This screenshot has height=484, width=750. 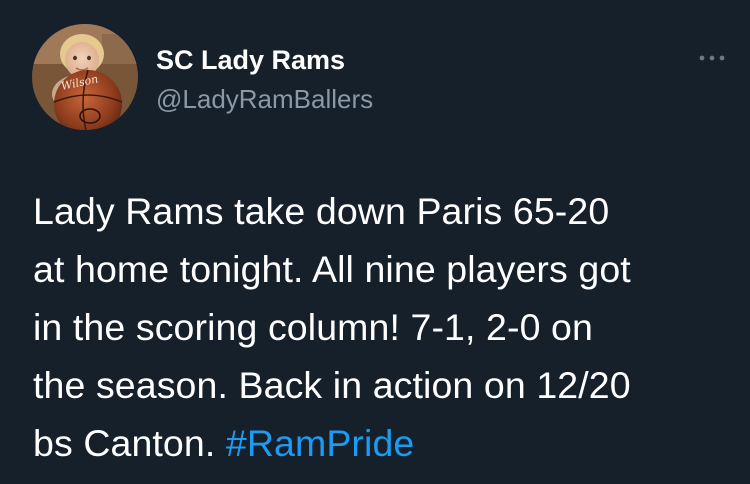 What do you see at coordinates (332, 385) in the screenshot?
I see `tweet-text-line: the season. Back in action on 12/20` at bounding box center [332, 385].